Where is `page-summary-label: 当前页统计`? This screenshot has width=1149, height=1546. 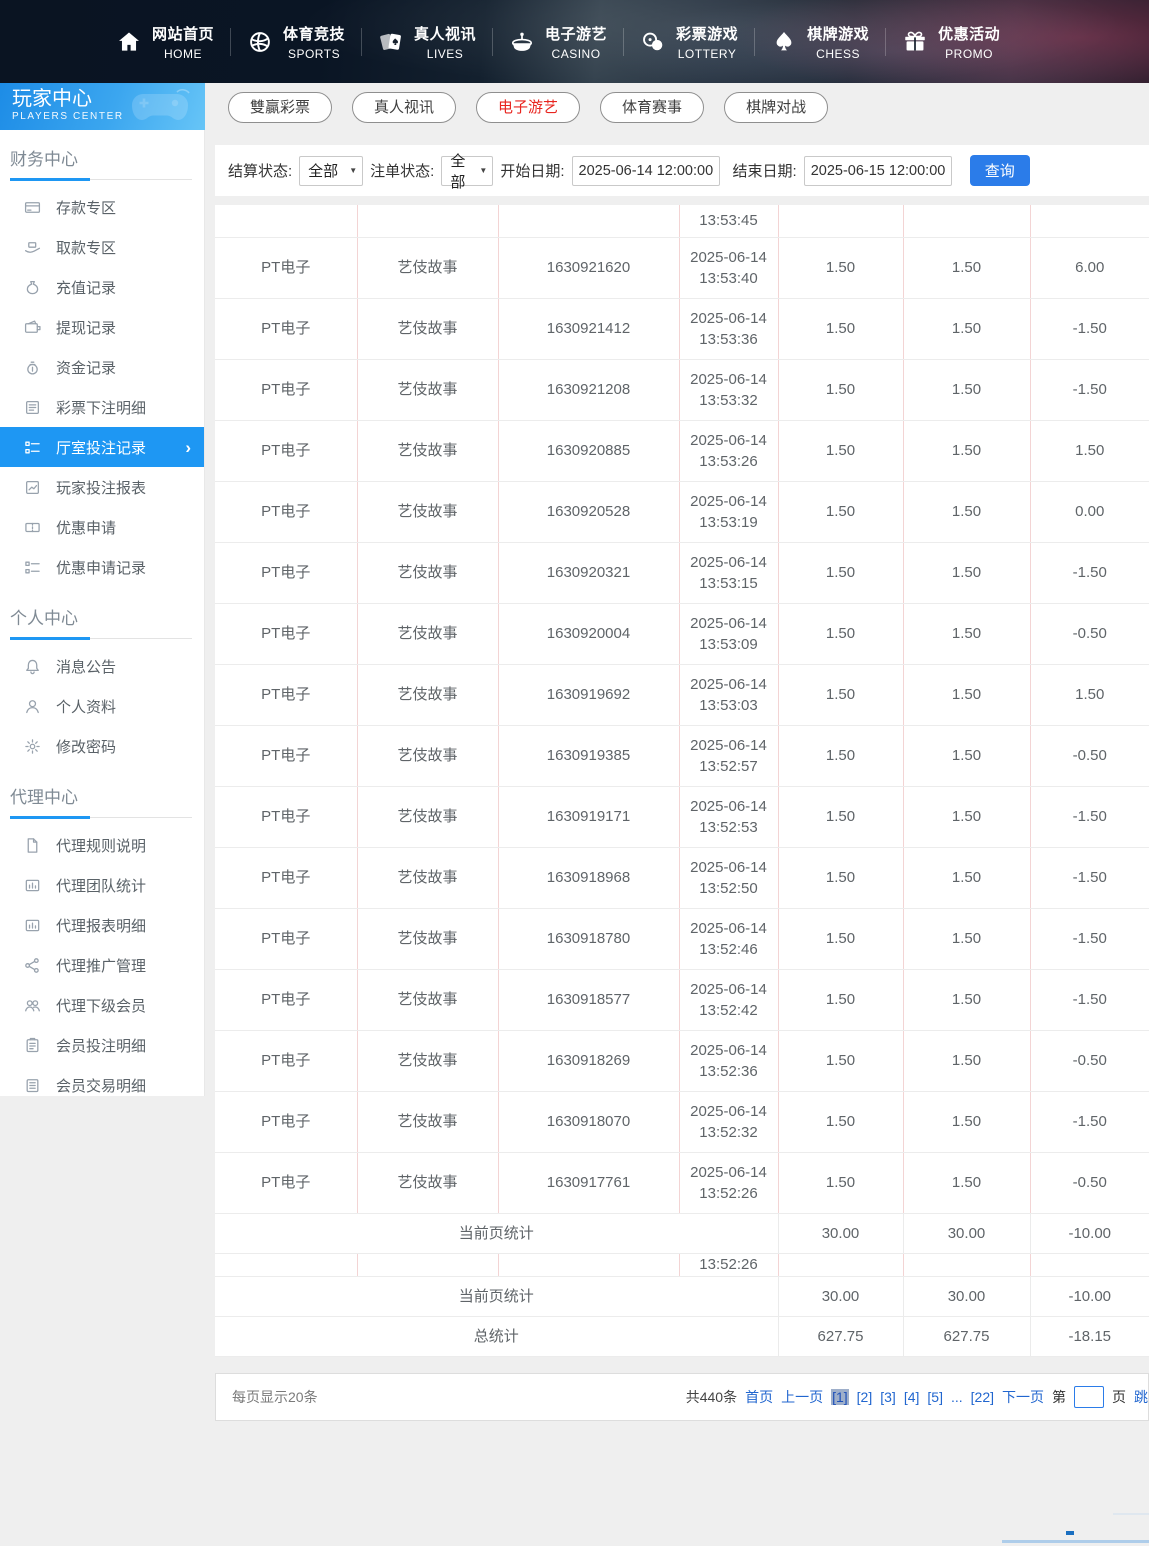
page-summary-label: 当前页统计 is located at coordinates (497, 1296).